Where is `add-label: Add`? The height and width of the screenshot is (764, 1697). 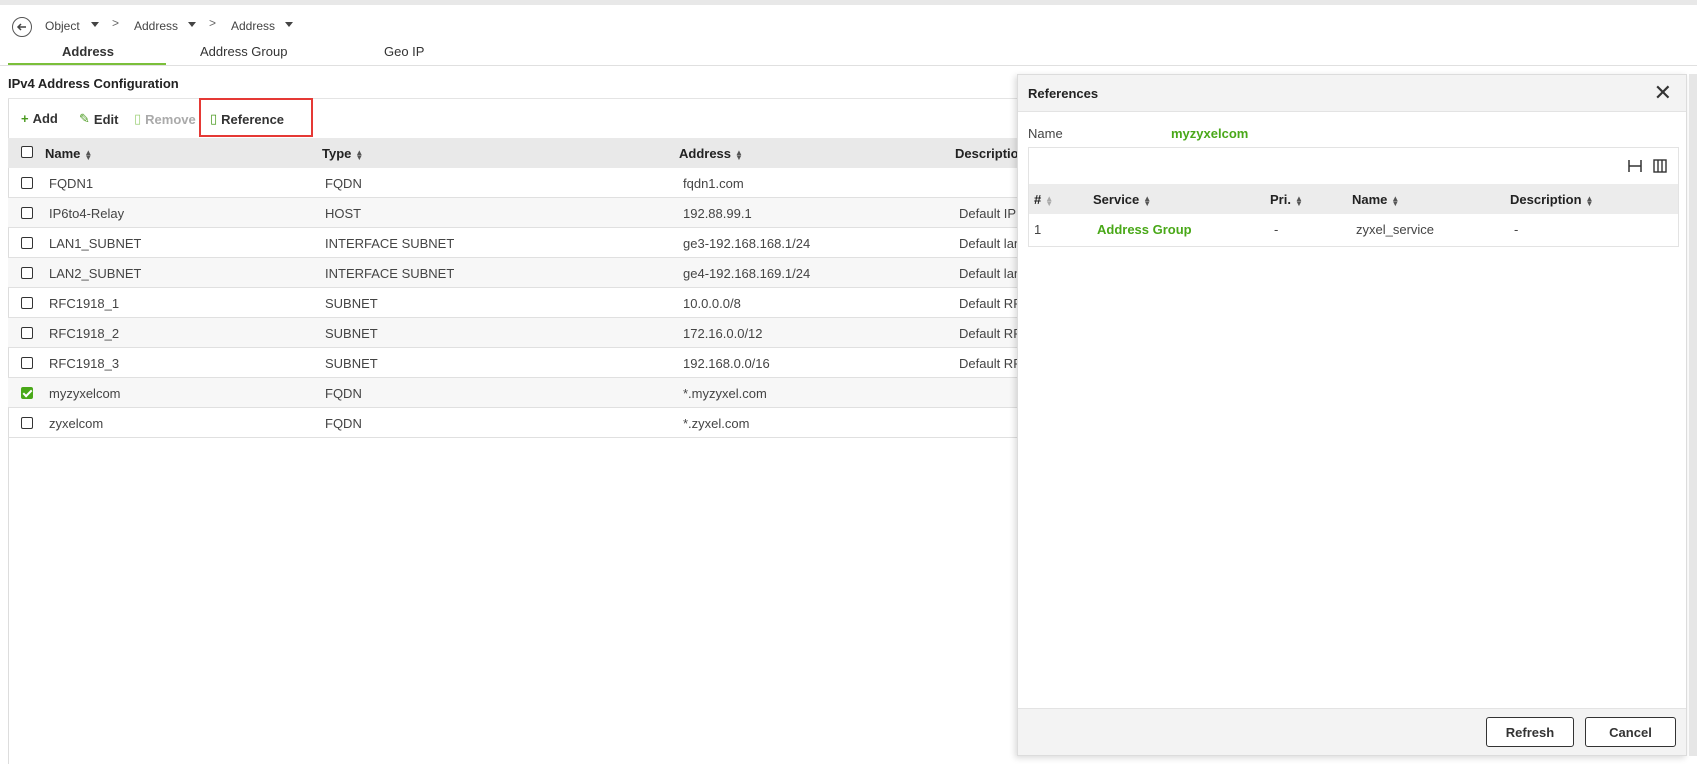 add-label: Add is located at coordinates (45, 118).